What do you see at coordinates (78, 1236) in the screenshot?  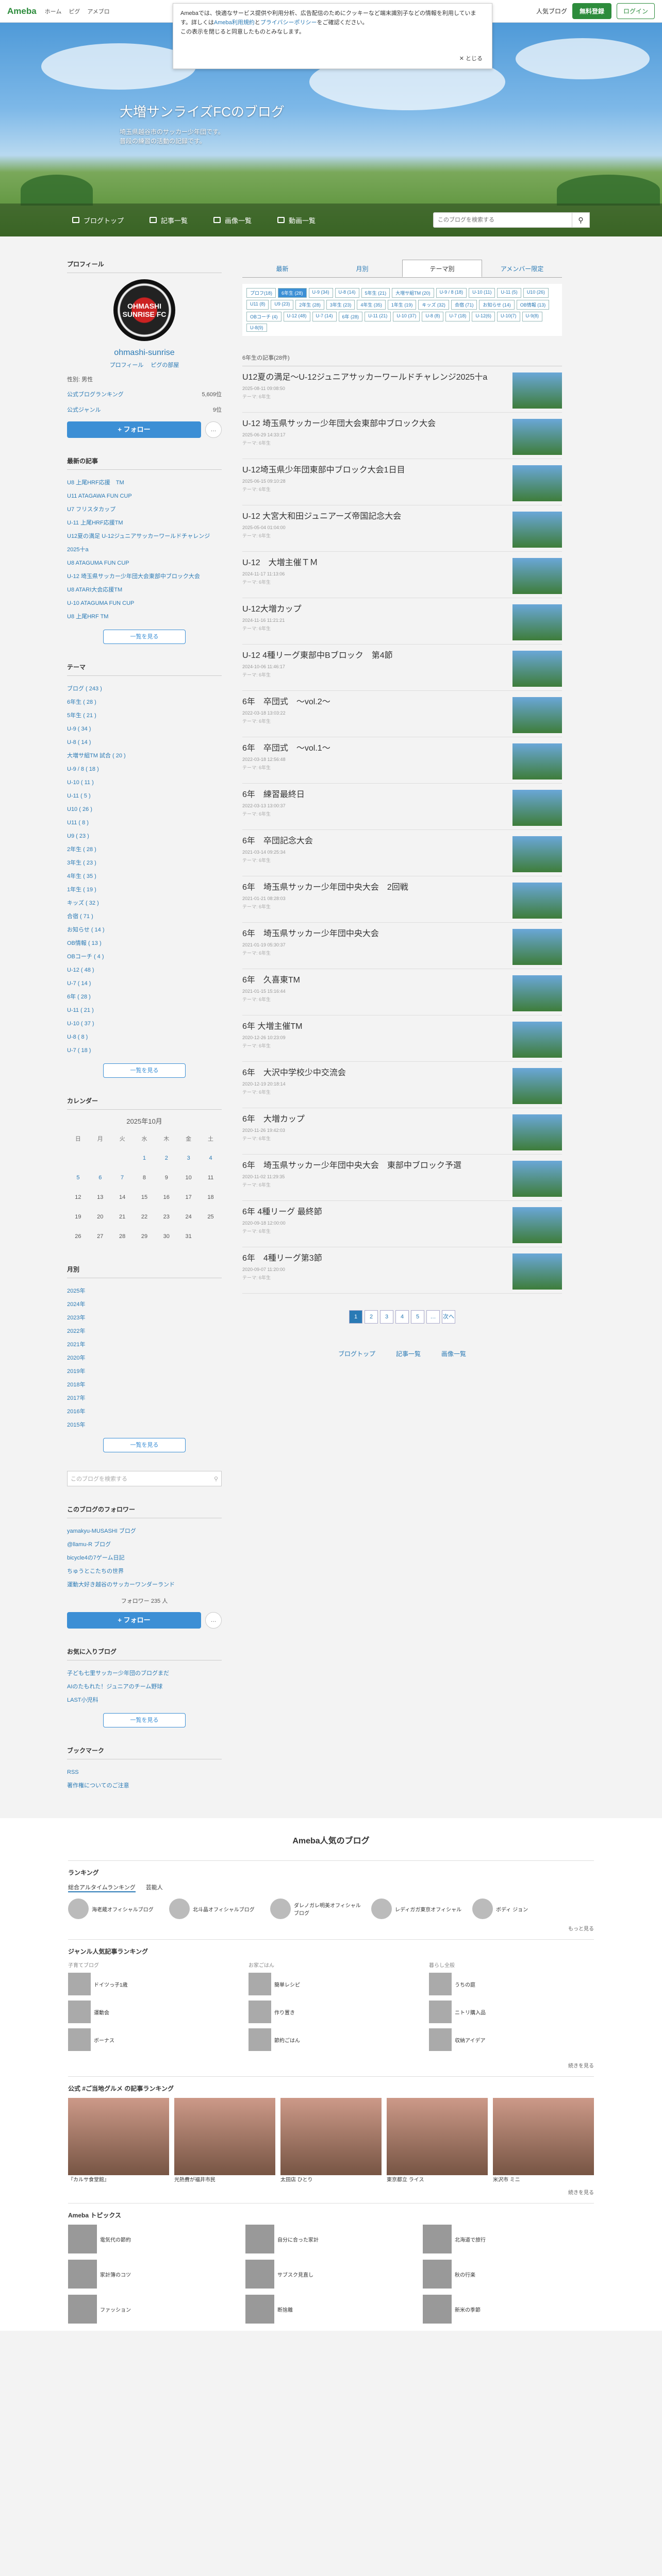 I see `calendar-day: 26` at bounding box center [78, 1236].